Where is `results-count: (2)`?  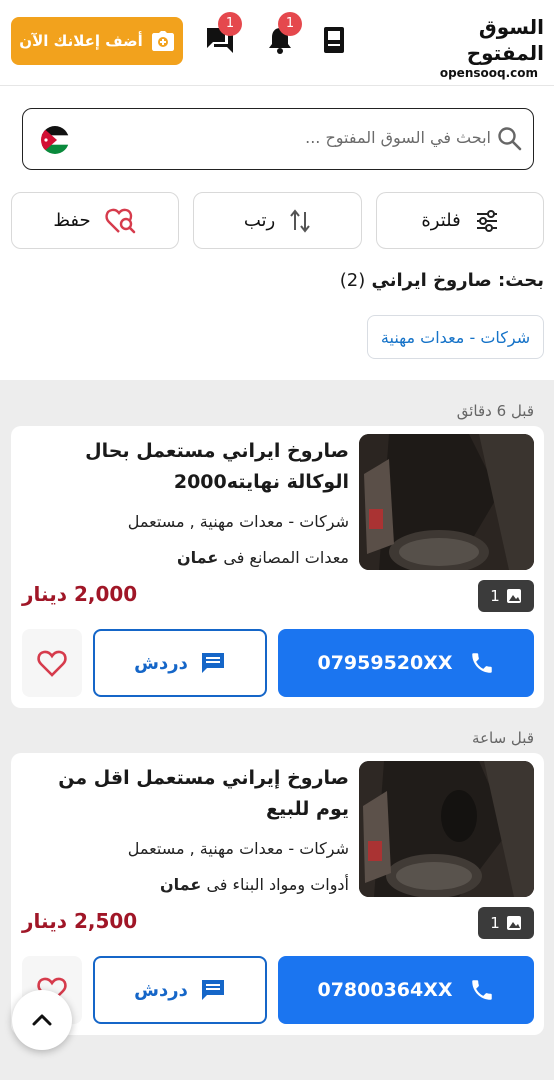
results-count: (2) is located at coordinates (352, 280).